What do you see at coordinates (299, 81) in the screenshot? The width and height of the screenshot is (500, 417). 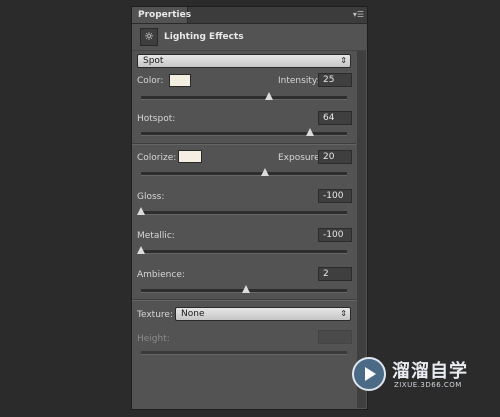 I see `intensity-label: Intensity:` at bounding box center [299, 81].